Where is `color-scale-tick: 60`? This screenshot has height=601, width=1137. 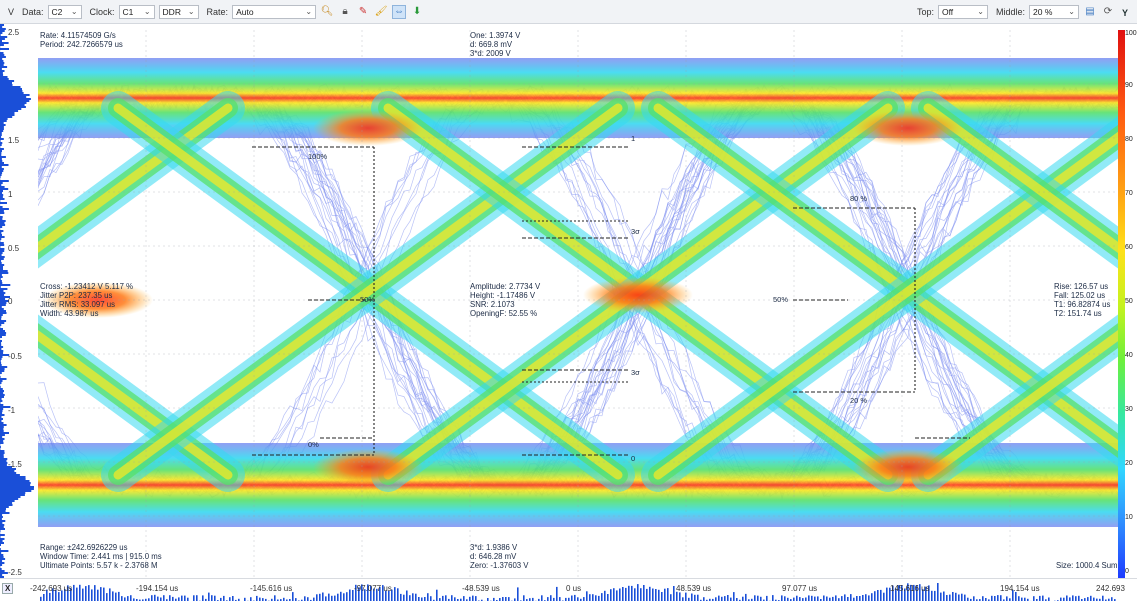
color-scale-tick: 60 is located at coordinates (1129, 247).